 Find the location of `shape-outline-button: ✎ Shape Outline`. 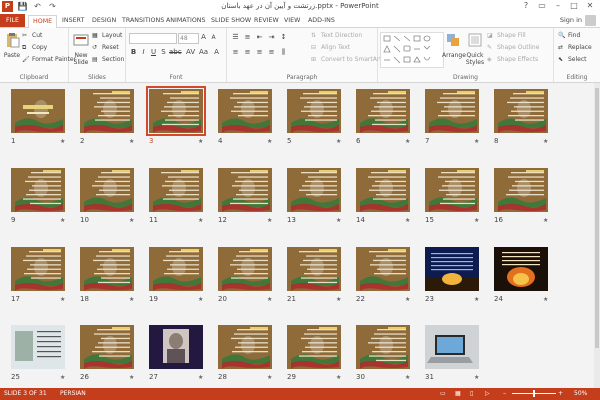

shape-outline-button: ✎ Shape Outline is located at coordinates (513, 47).